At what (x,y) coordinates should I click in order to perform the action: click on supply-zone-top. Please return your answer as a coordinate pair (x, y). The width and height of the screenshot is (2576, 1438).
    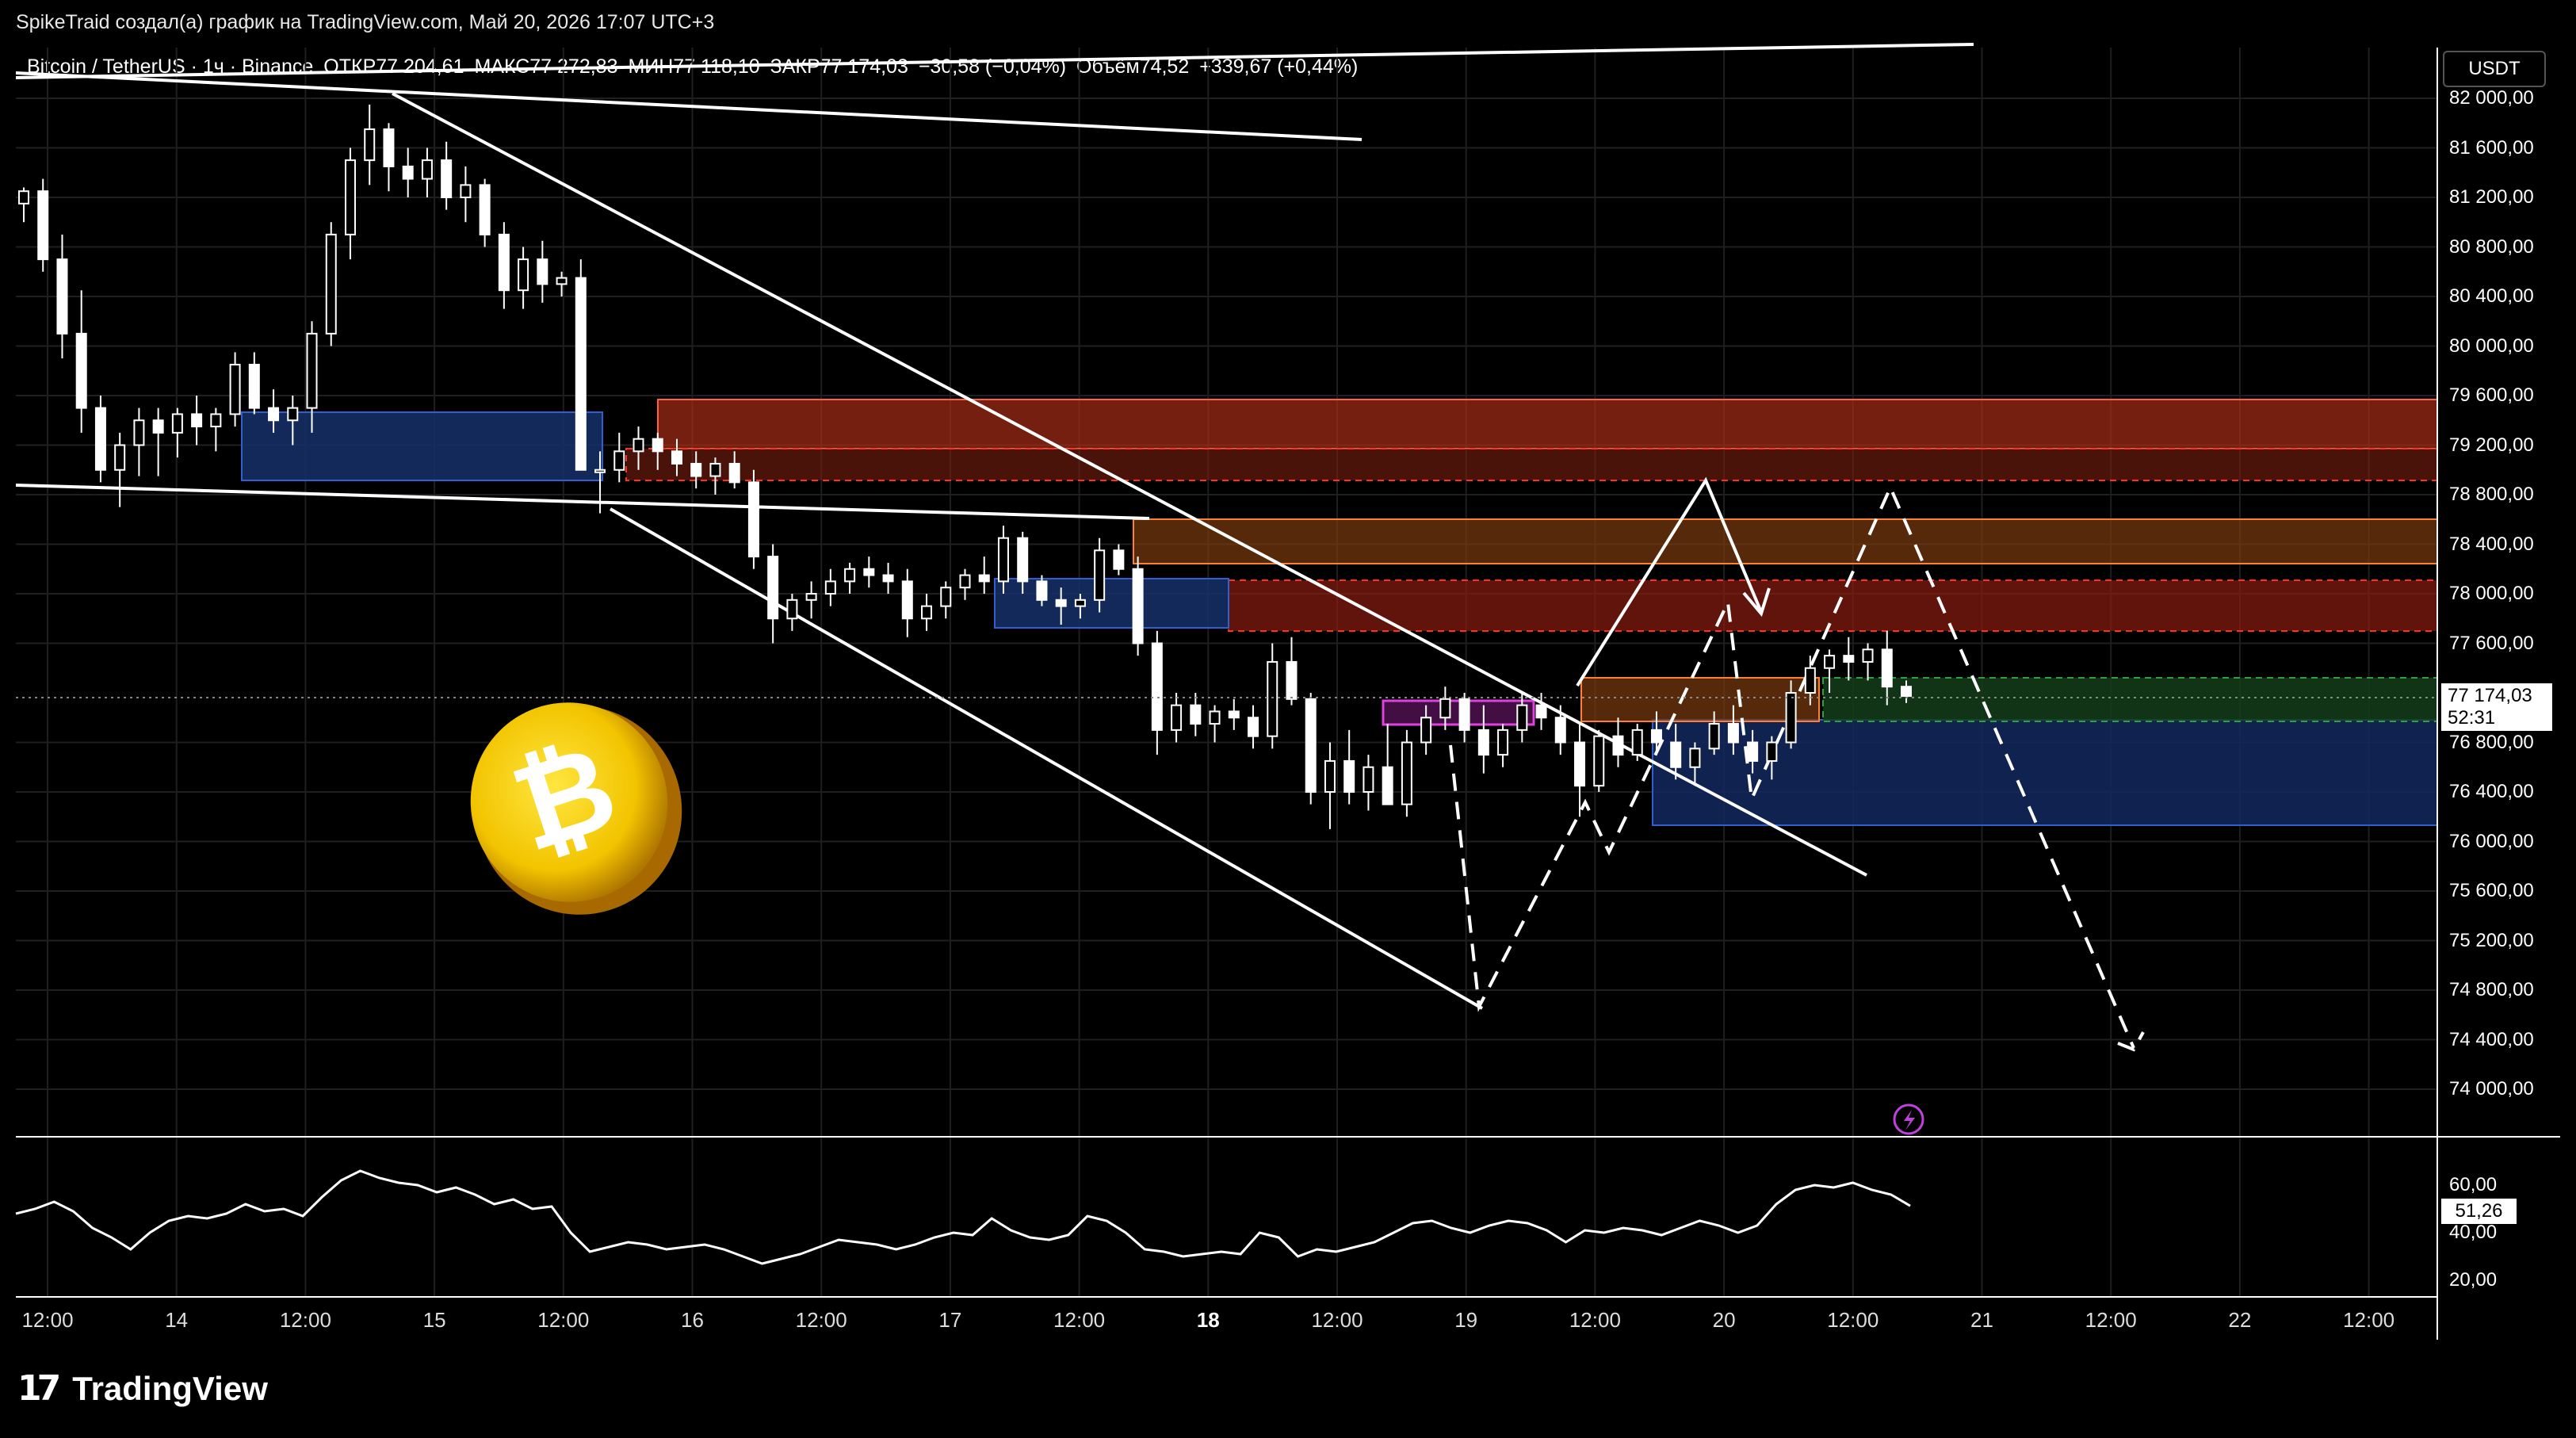
    Looking at the image, I should click on (1547, 424).